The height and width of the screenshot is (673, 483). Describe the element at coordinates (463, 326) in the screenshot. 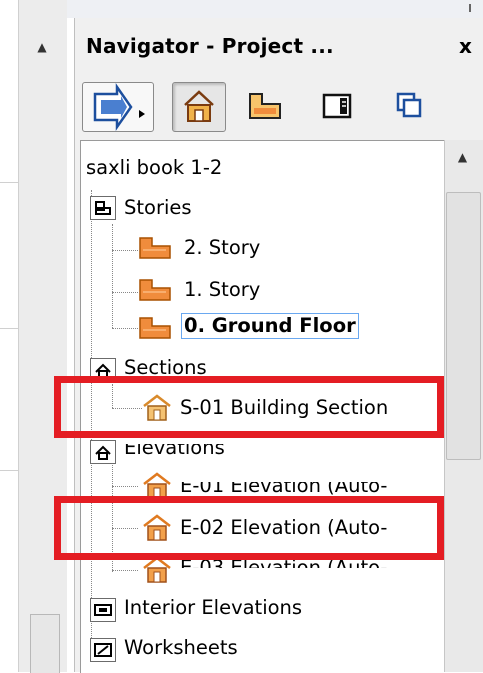

I see `tree-scroll-thumb` at that location.